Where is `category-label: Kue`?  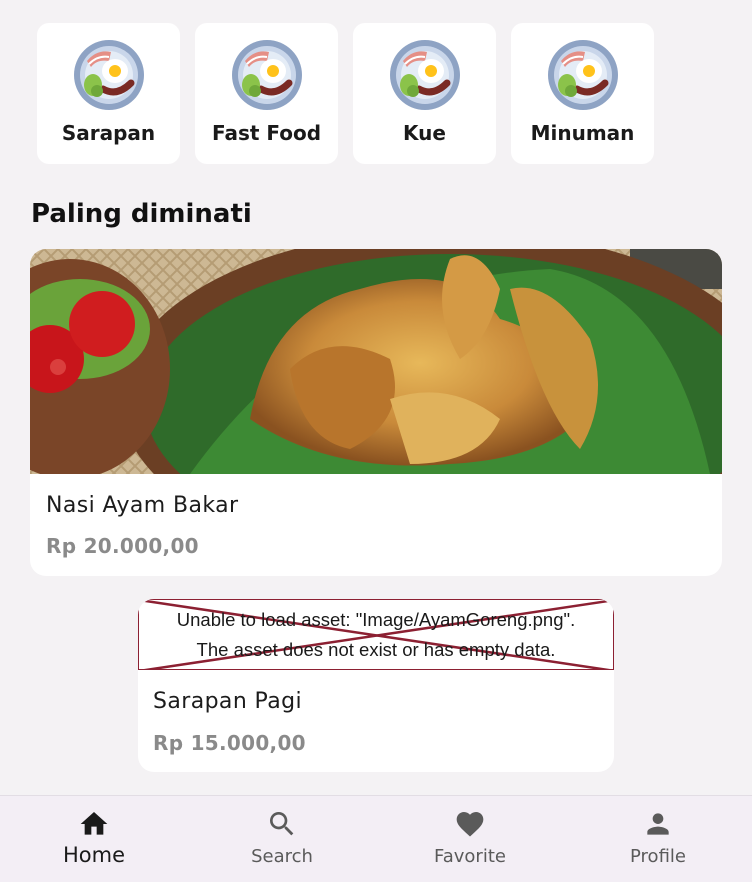
category-label: Kue is located at coordinates (424, 133).